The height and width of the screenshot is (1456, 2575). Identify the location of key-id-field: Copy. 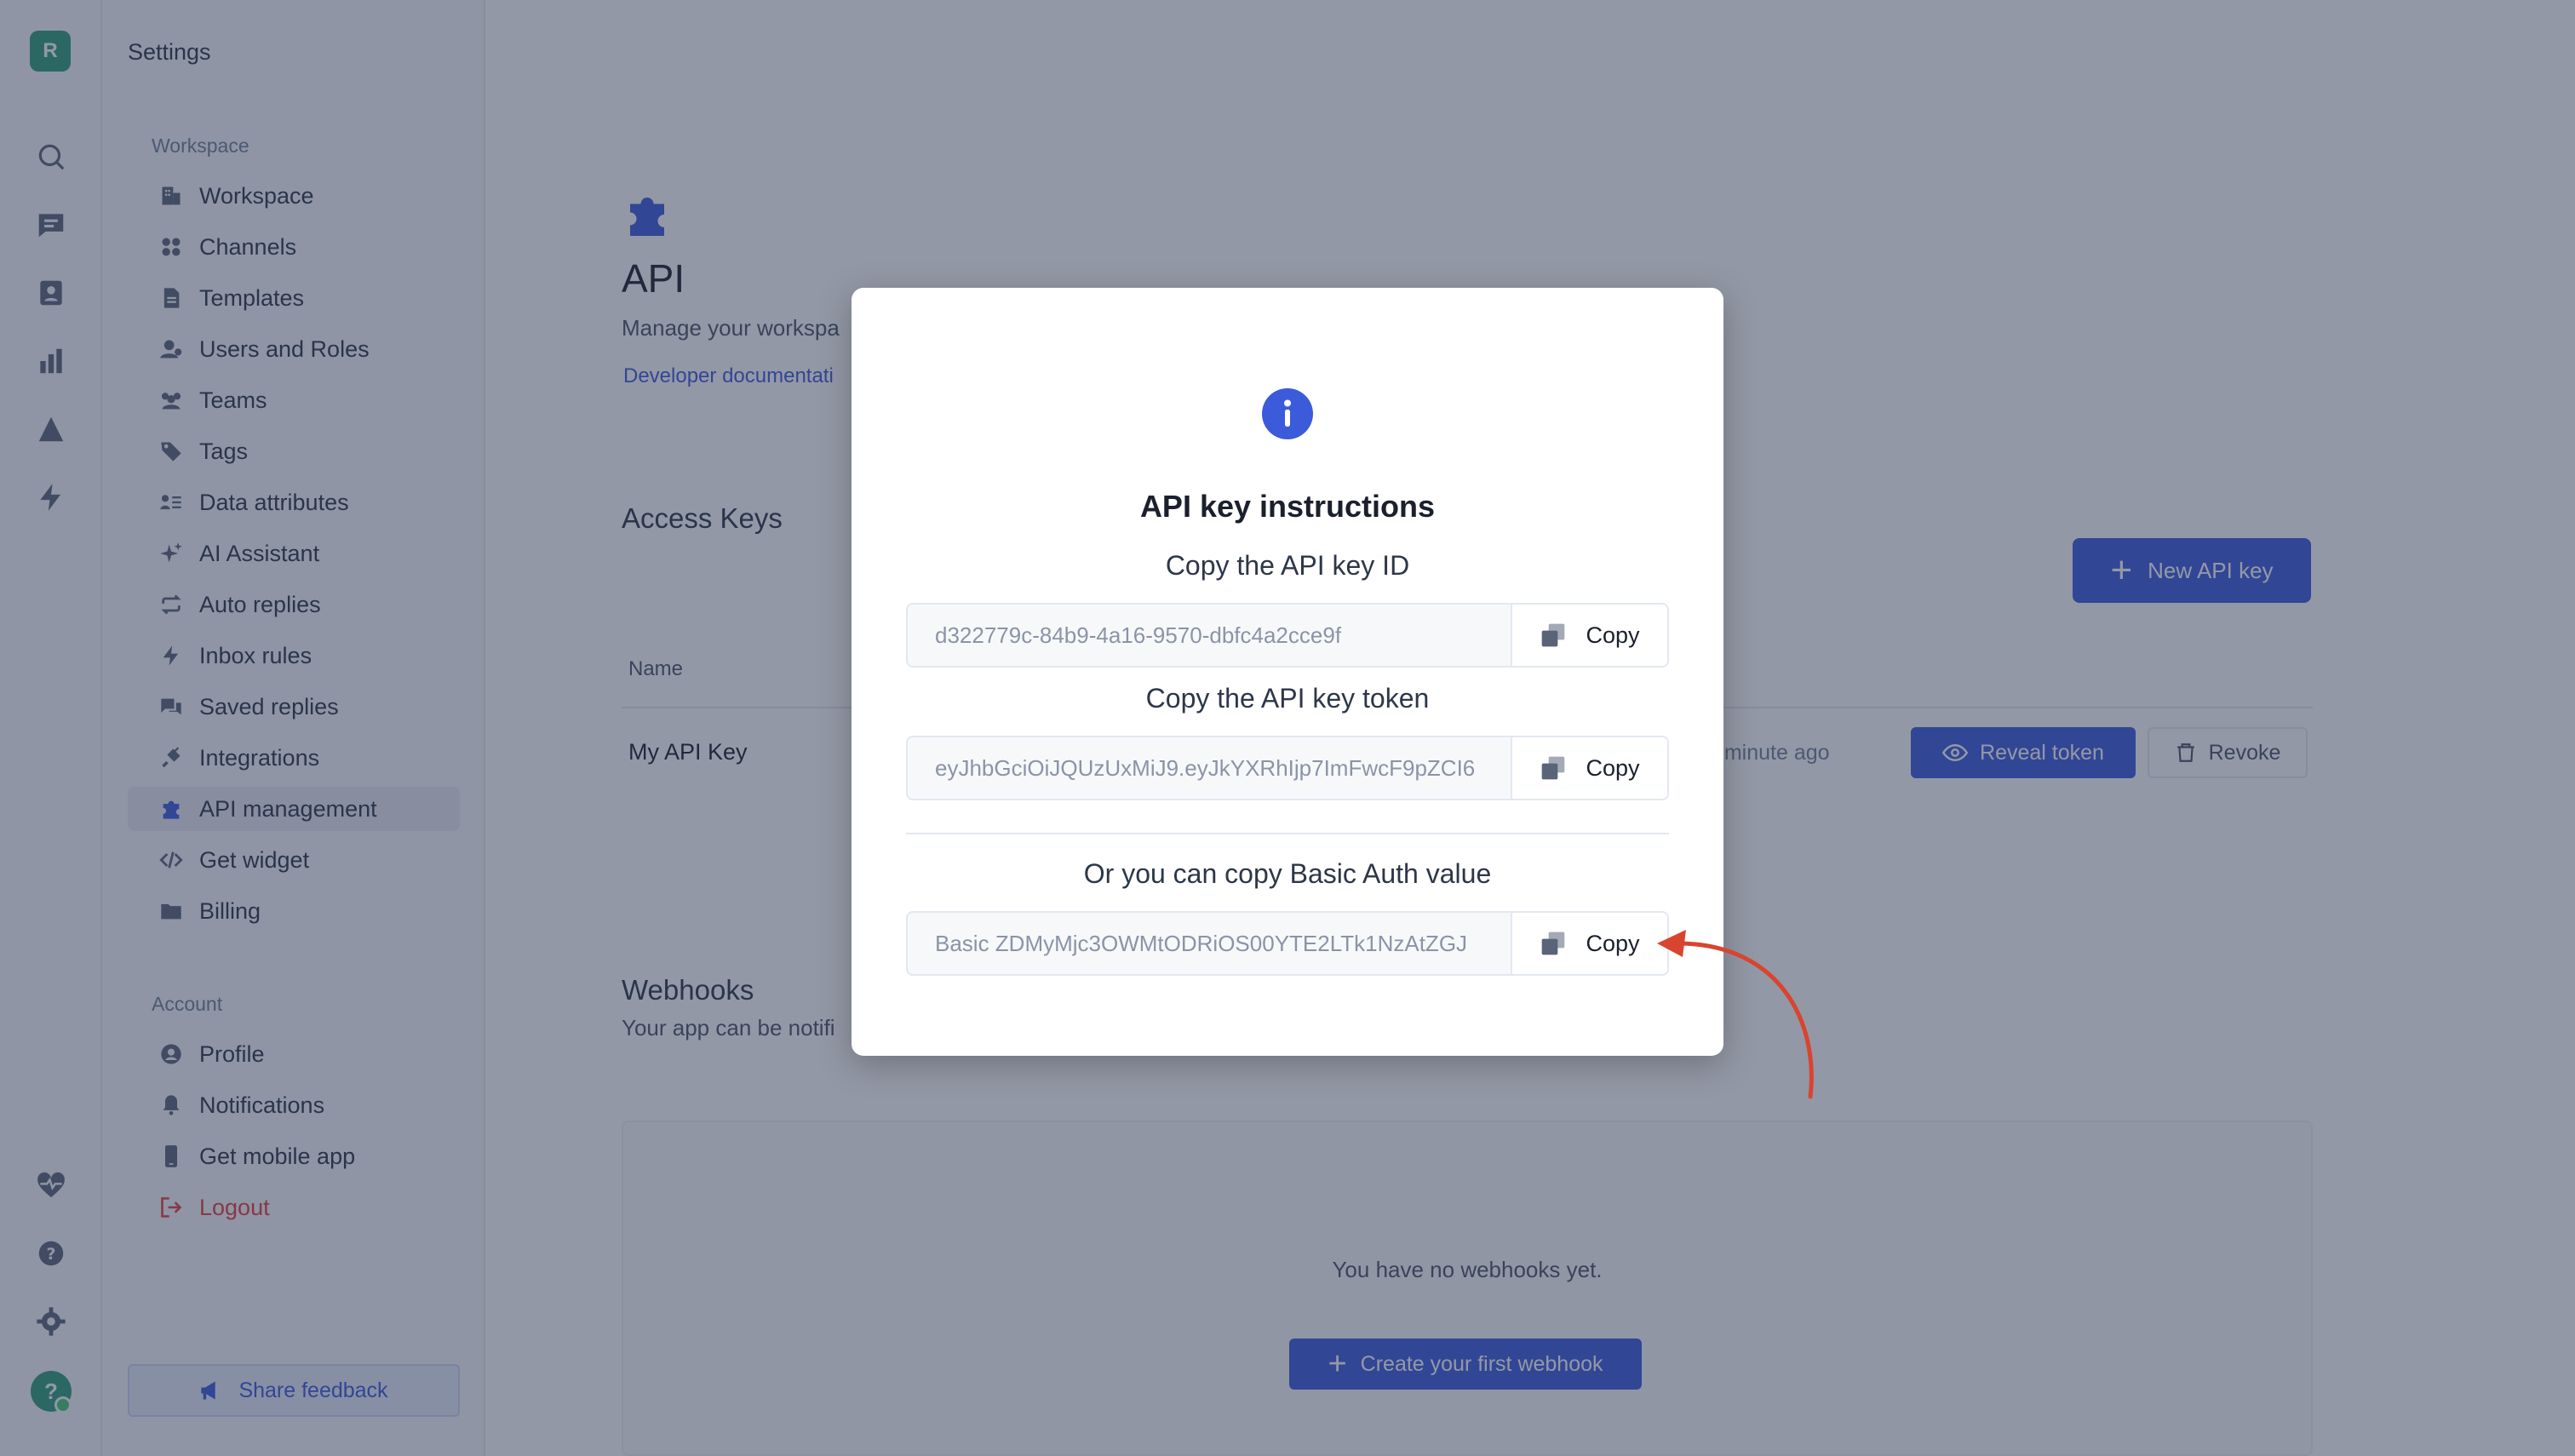
(1287, 636).